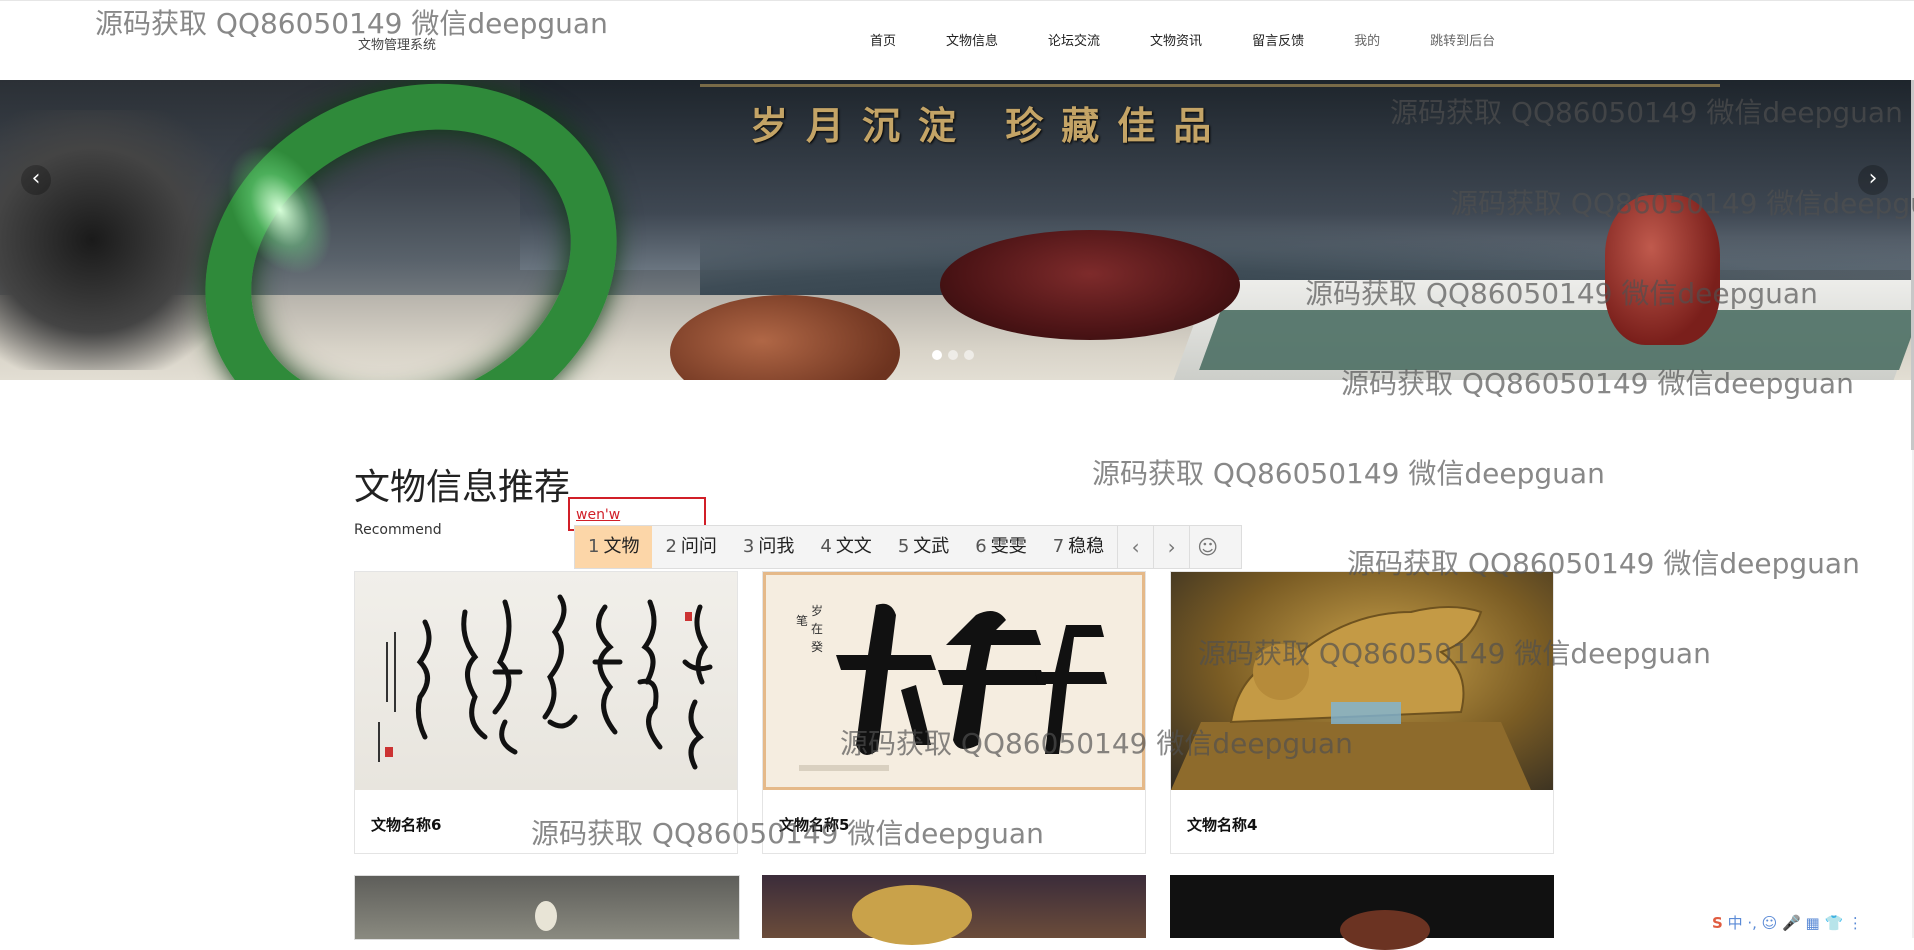  I want to click on gold-figure-shape, so click(912, 915).